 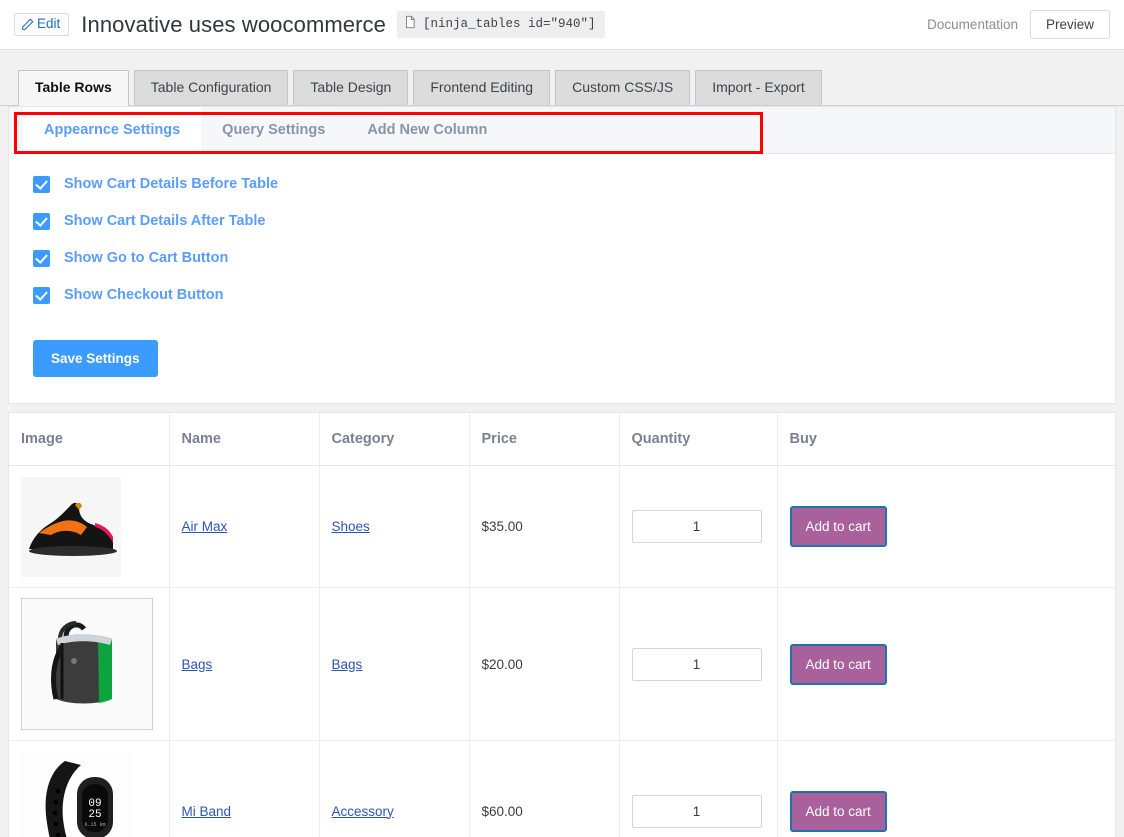 I want to click on save-settings-button: Save Settings, so click(x=95, y=358).